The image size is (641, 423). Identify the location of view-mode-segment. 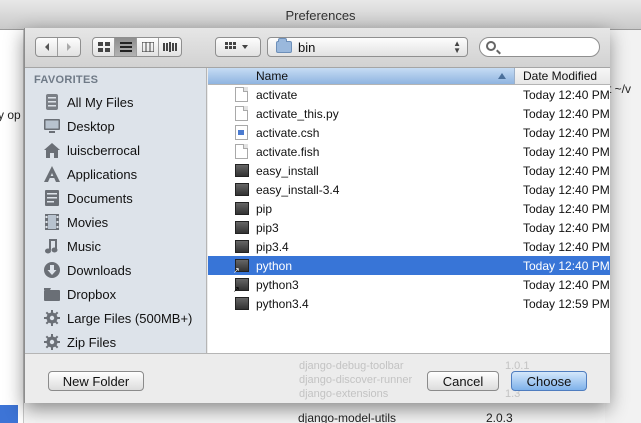
(137, 47).